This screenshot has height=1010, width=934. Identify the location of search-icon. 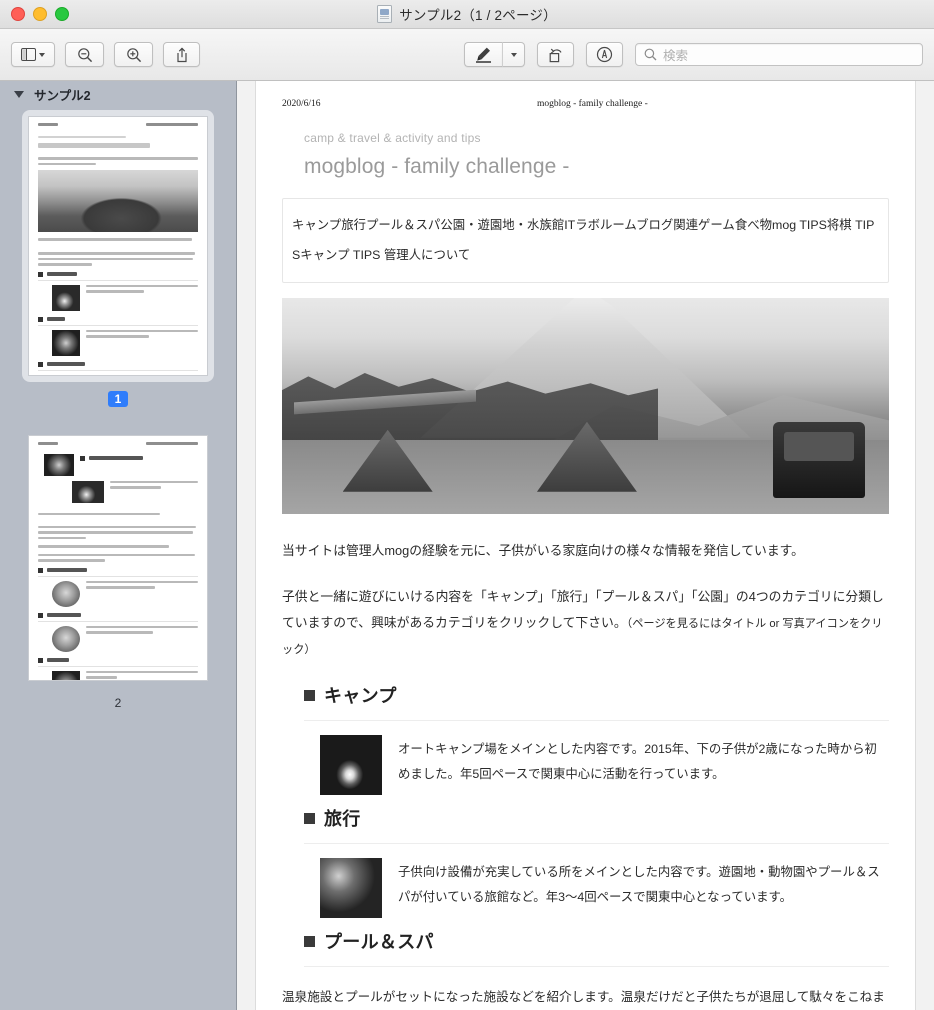
(650, 54).